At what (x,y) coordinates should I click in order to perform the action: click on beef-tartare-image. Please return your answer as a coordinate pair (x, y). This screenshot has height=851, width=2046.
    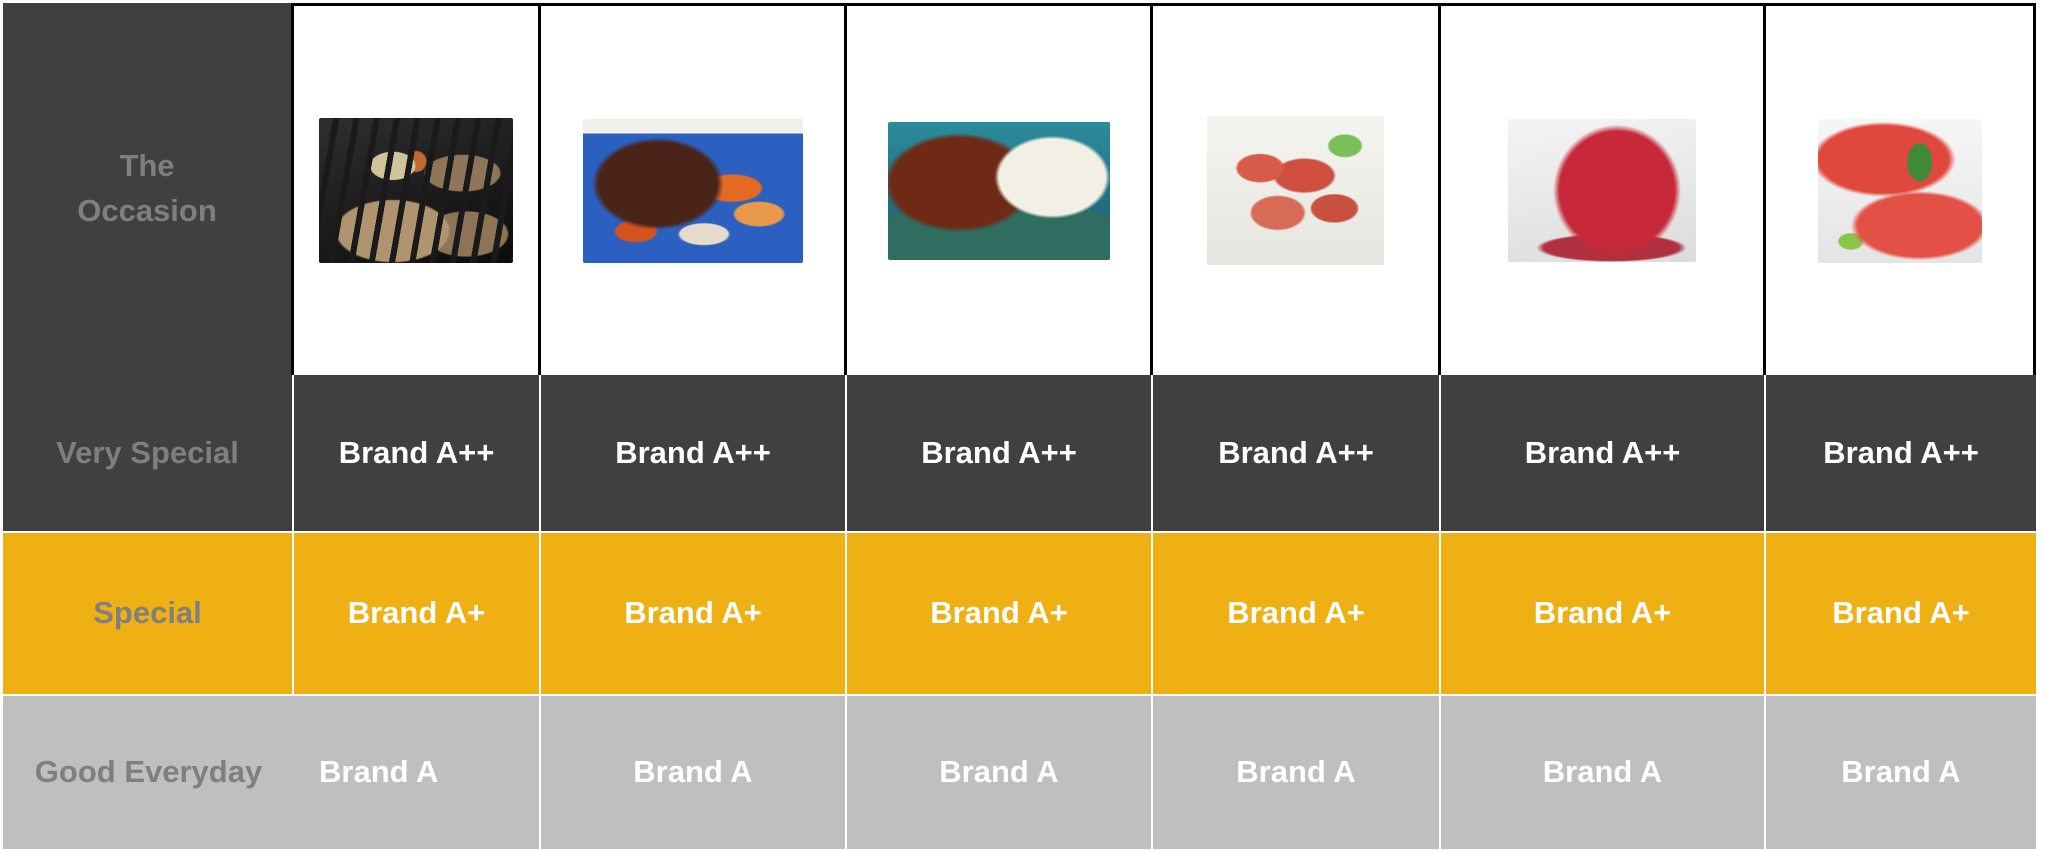
    Looking at the image, I should click on (1602, 190).